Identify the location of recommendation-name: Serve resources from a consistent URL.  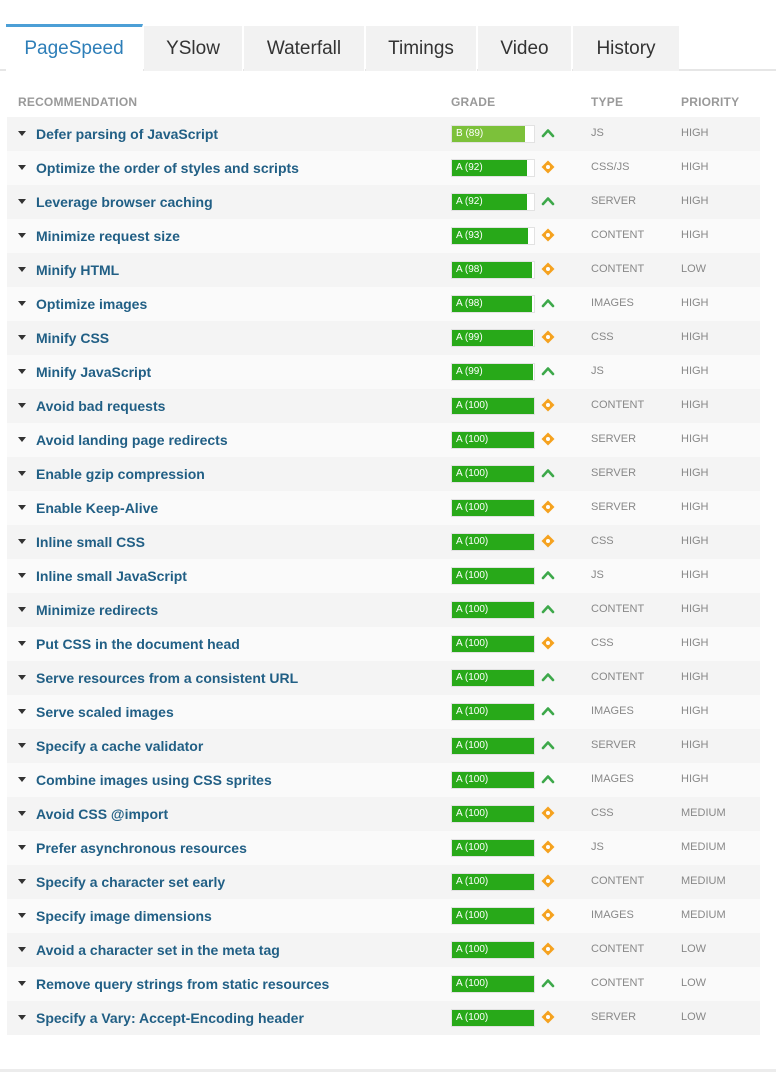
(167, 678).